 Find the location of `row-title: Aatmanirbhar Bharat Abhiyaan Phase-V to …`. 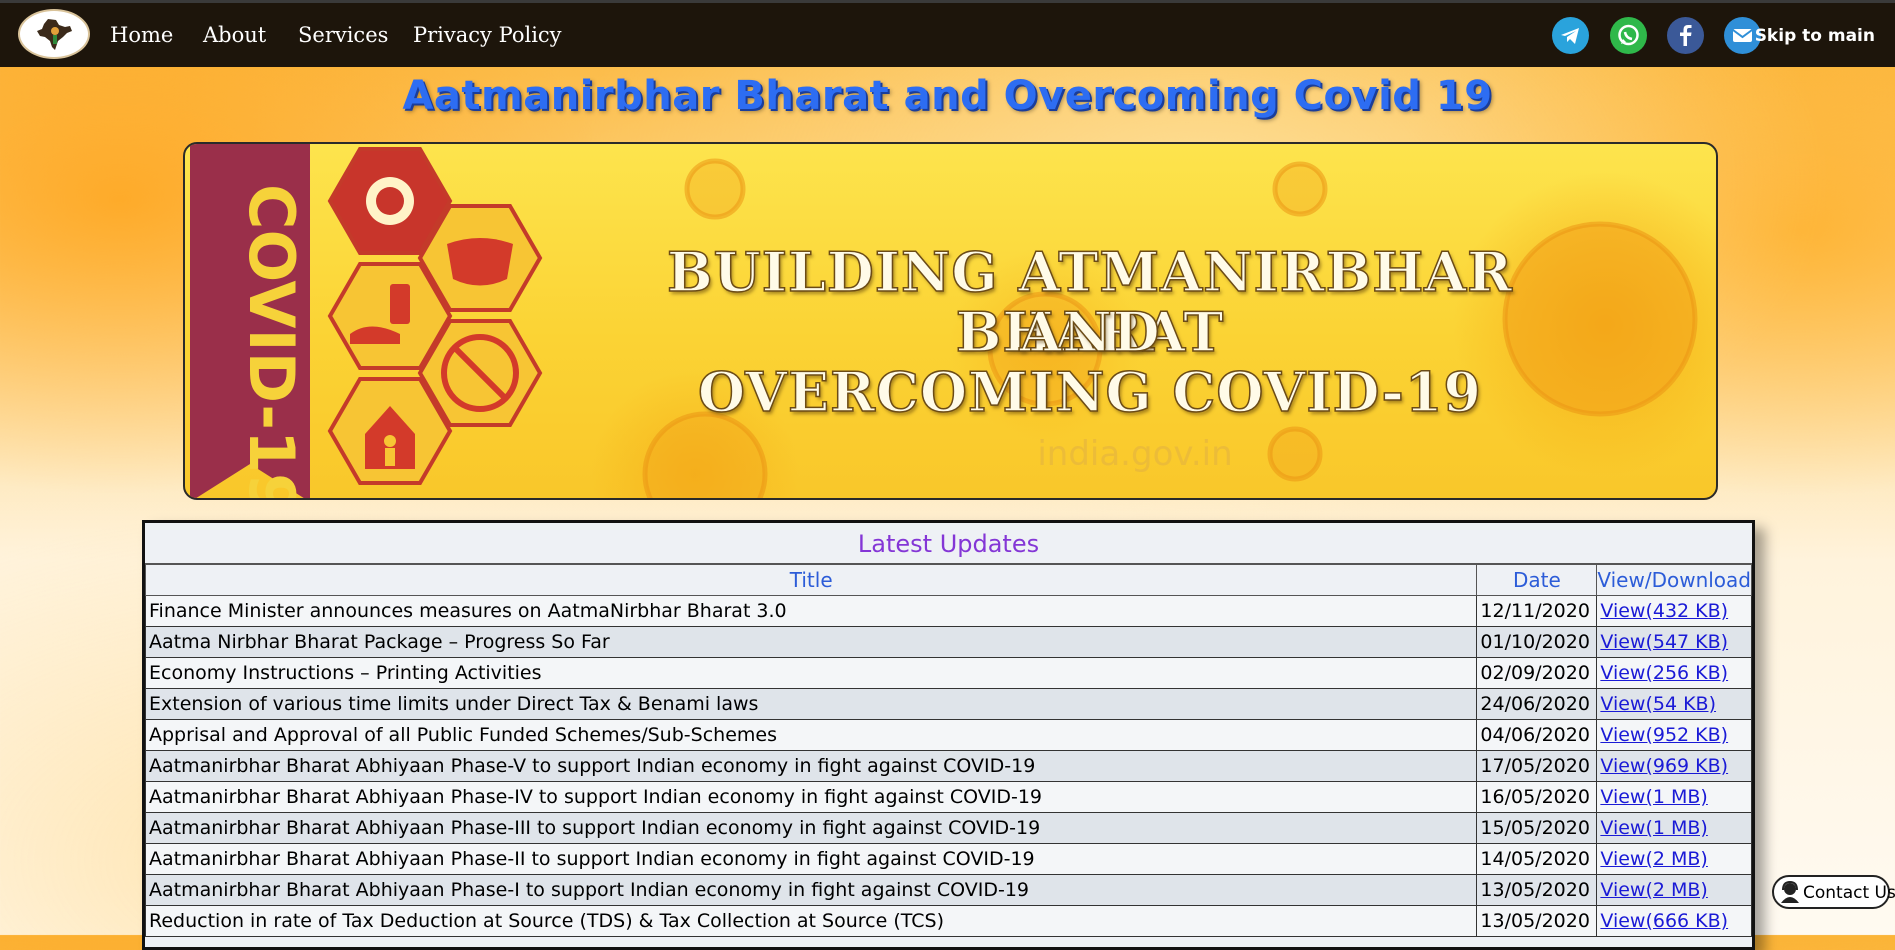

row-title: Aatmanirbhar Bharat Abhiyaan Phase-V to … is located at coordinates (811, 766).